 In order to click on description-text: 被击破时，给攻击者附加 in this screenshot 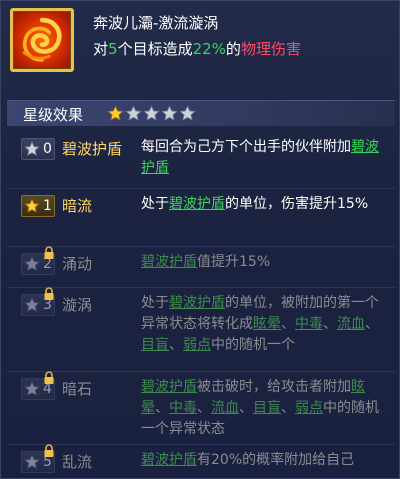, I will do `click(274, 387)`.